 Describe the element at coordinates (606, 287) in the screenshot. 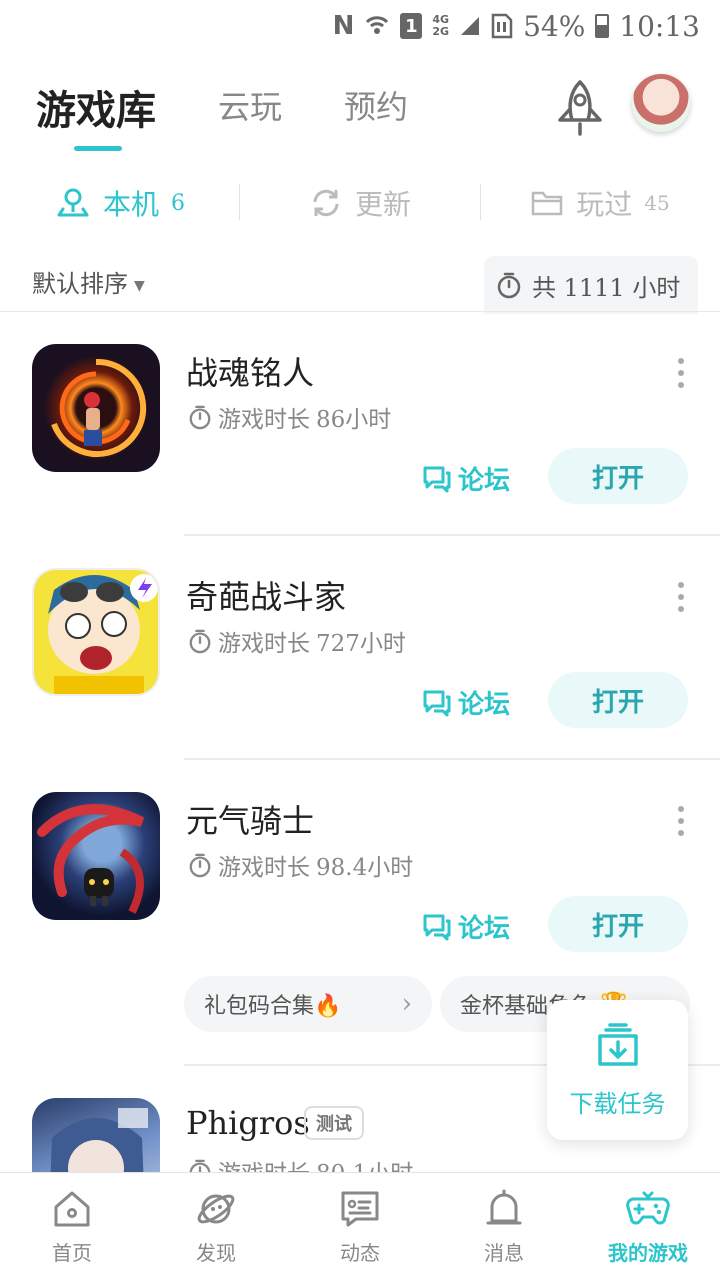

I see `total-playtime-text: 共 1111 小时` at that location.